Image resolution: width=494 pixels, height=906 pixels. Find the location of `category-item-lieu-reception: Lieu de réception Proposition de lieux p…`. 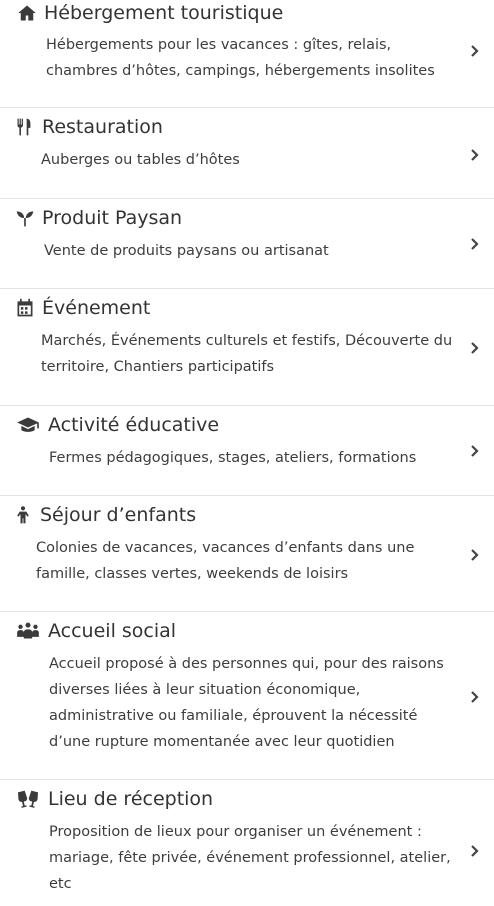

category-item-lieu-reception: Lieu de réception Proposition de lieux p… is located at coordinates (247, 843).